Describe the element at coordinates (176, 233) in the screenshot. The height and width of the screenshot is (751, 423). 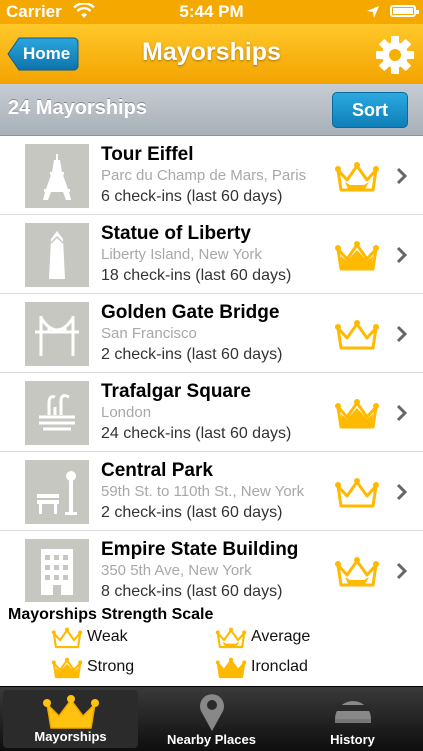
I see `place-name: Statue of Liberty` at that location.